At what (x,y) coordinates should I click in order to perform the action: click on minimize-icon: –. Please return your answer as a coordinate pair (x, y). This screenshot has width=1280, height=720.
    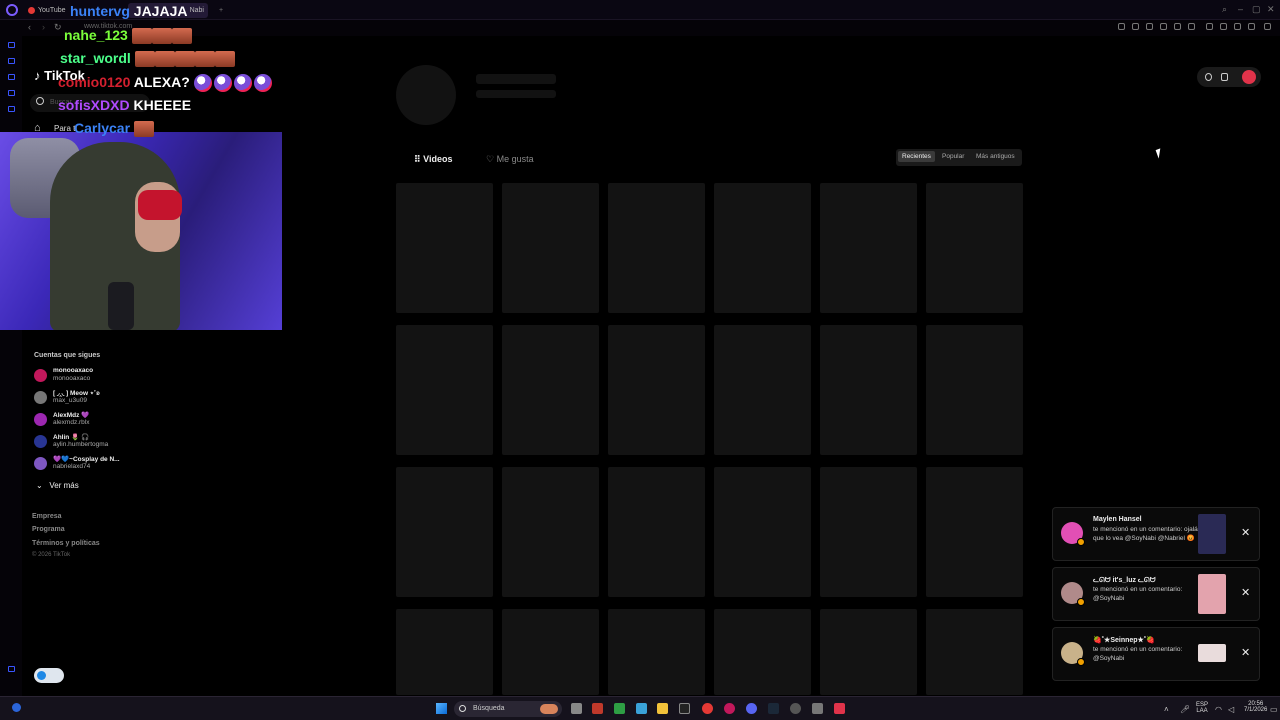
    Looking at the image, I should click on (1240, 9).